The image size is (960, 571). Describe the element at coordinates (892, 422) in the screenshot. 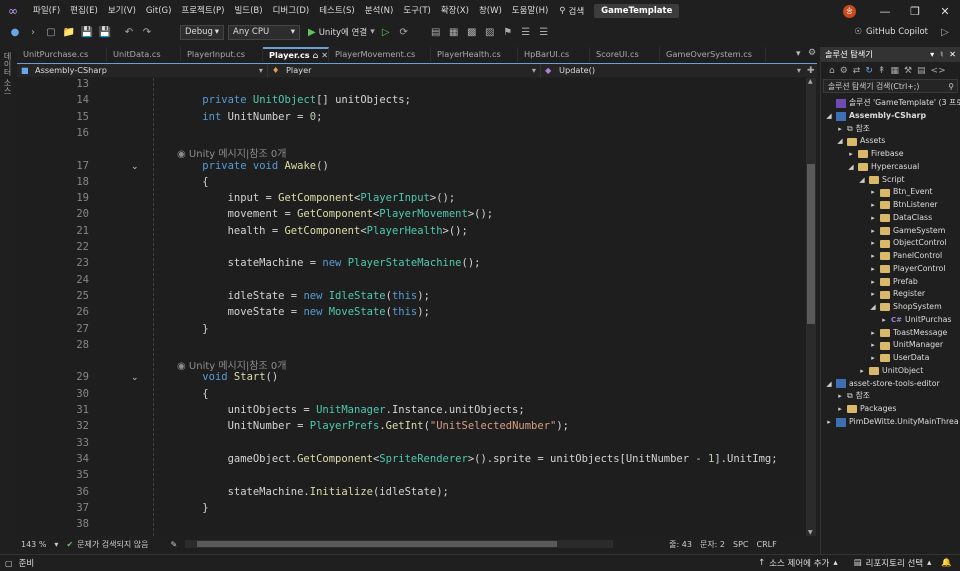

I see `tree-item: ▸ PimDeWitte.UnityMainThrea` at that location.